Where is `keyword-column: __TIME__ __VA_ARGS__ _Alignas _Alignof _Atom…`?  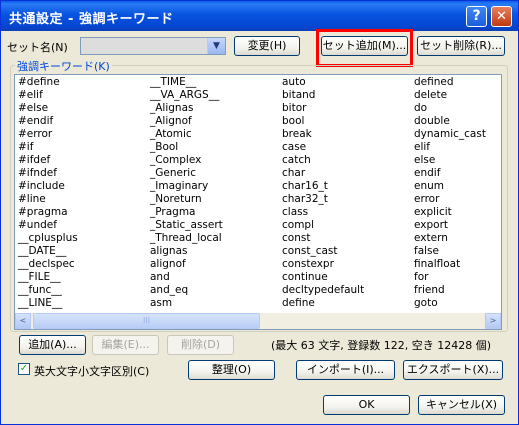 keyword-column: __TIME__ __VA_ARGS__ _Alignas _Alignof _Atom… is located at coordinates (186, 193).